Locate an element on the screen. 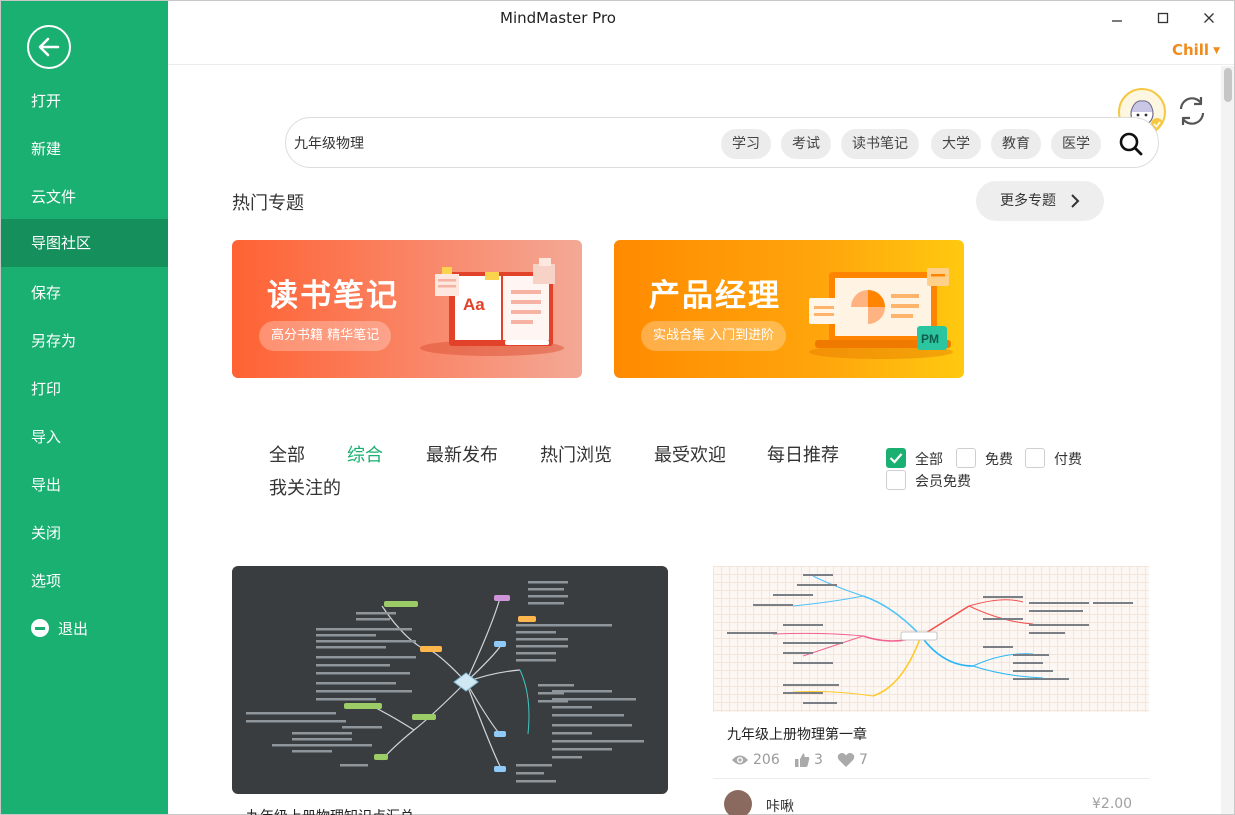 This screenshot has height=815, width=1235. search-icon is located at coordinates (1131, 144).